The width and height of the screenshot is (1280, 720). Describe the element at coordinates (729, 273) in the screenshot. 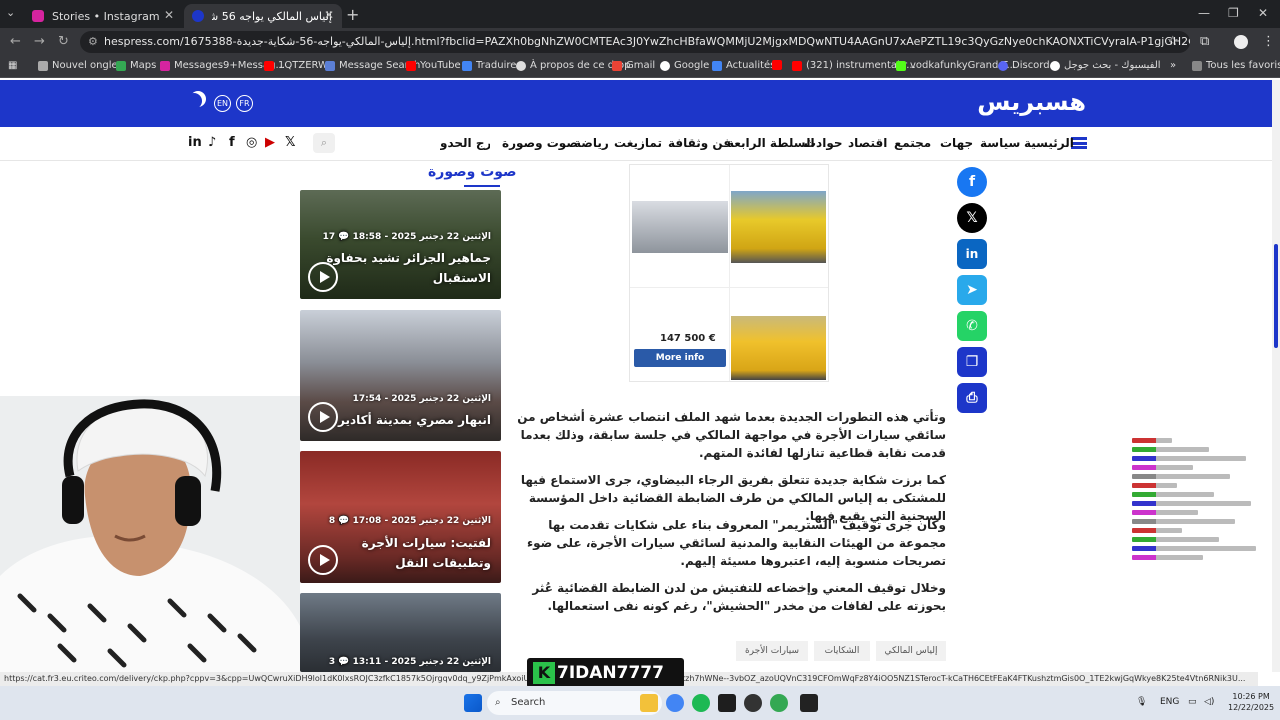

I see `ad-box: 147 500 € More info` at that location.